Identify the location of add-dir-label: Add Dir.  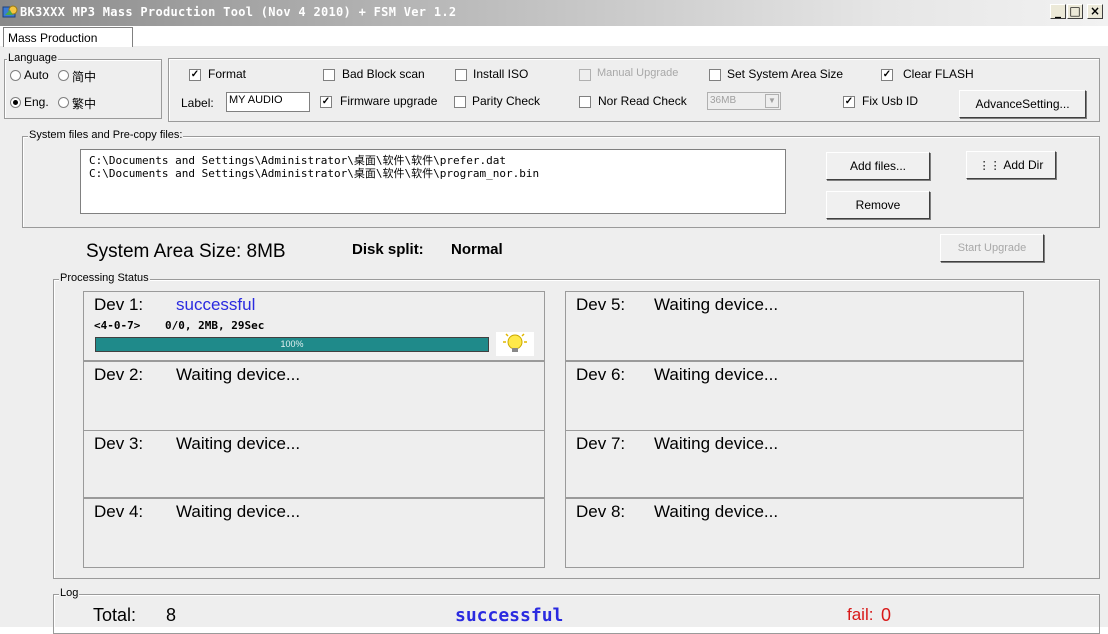
(1023, 165).